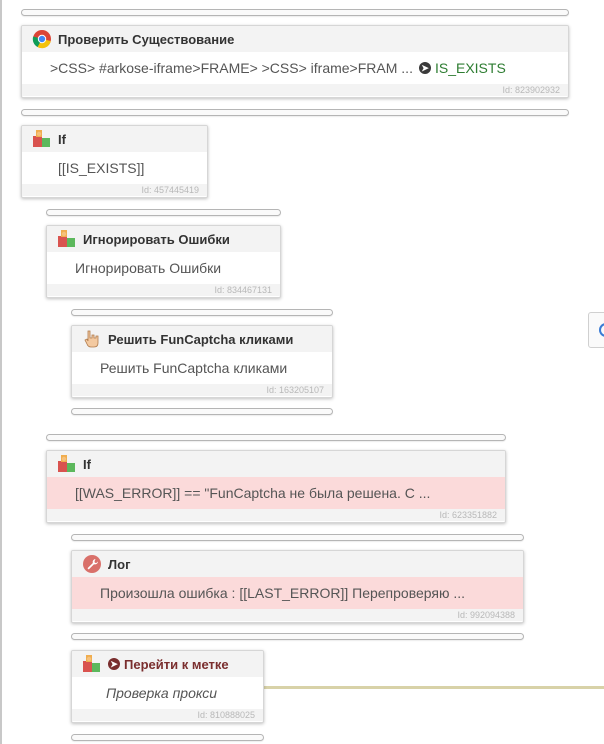 The image size is (604, 744). I want to click on action-block-if: If [[IS_EXISTS]] Id: 457445419, so click(114, 161).